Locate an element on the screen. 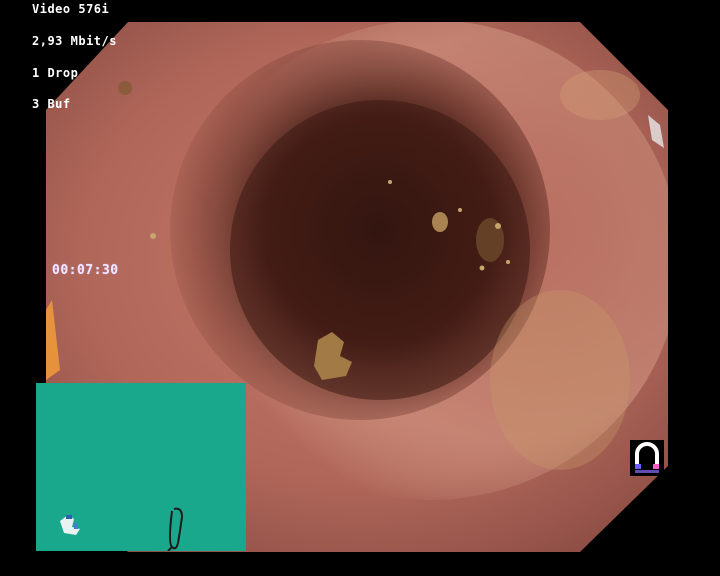  bitrate-readout: 2,93 Mbit/s is located at coordinates (74, 41).